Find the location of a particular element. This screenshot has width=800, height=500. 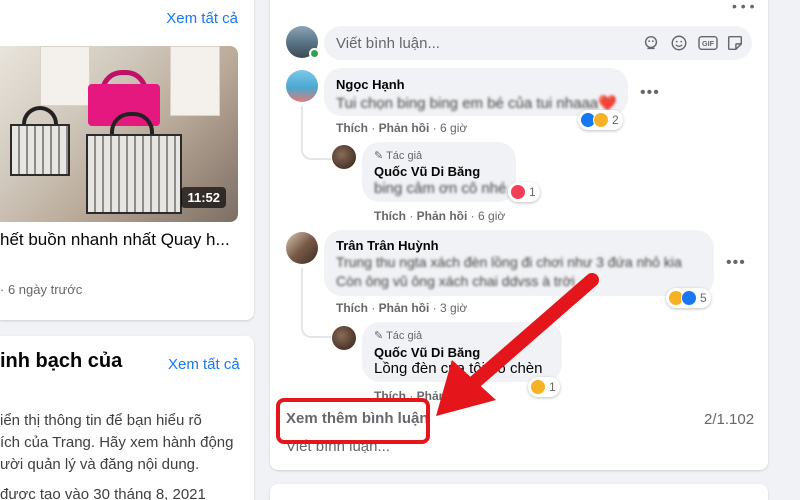

reaction-summary: 5 is located at coordinates (688, 298).